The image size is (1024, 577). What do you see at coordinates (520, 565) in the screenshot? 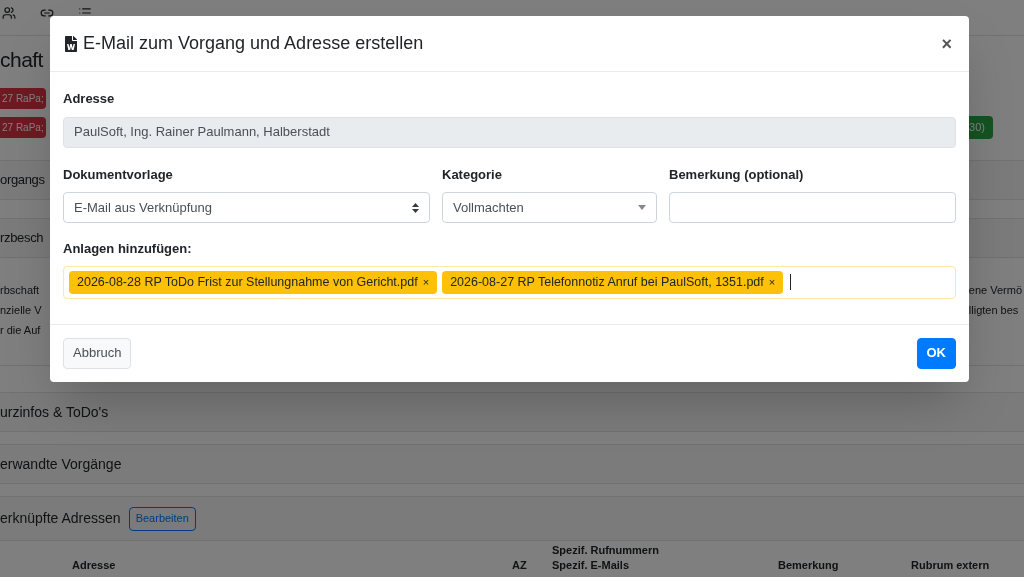
I see `column-header: AZ` at bounding box center [520, 565].